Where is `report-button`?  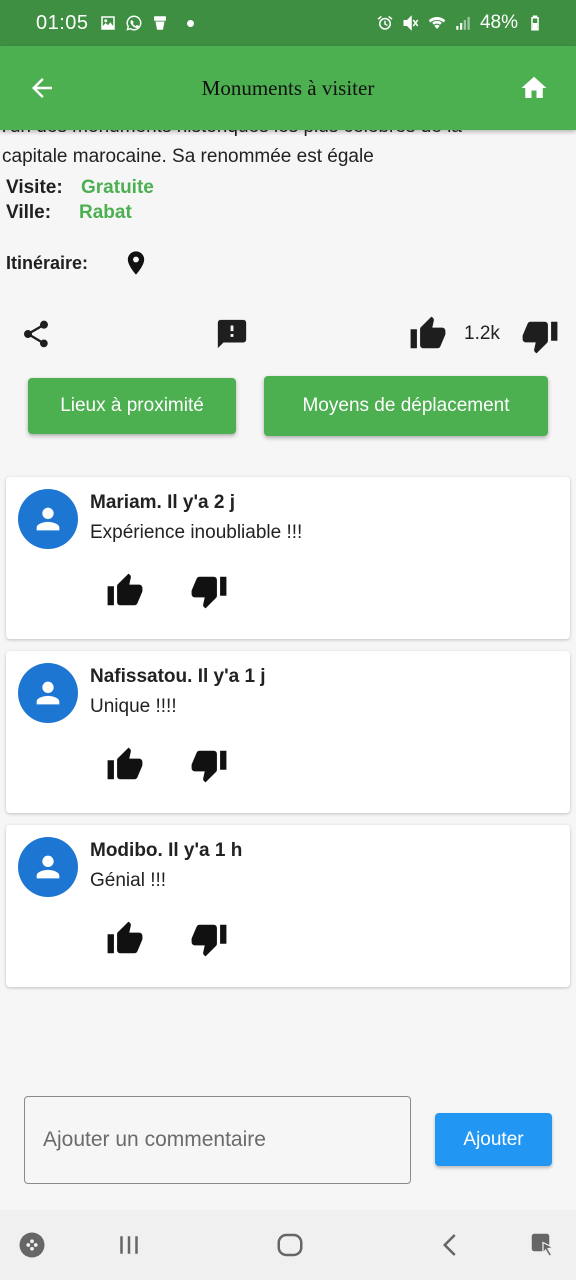 report-button is located at coordinates (232, 334).